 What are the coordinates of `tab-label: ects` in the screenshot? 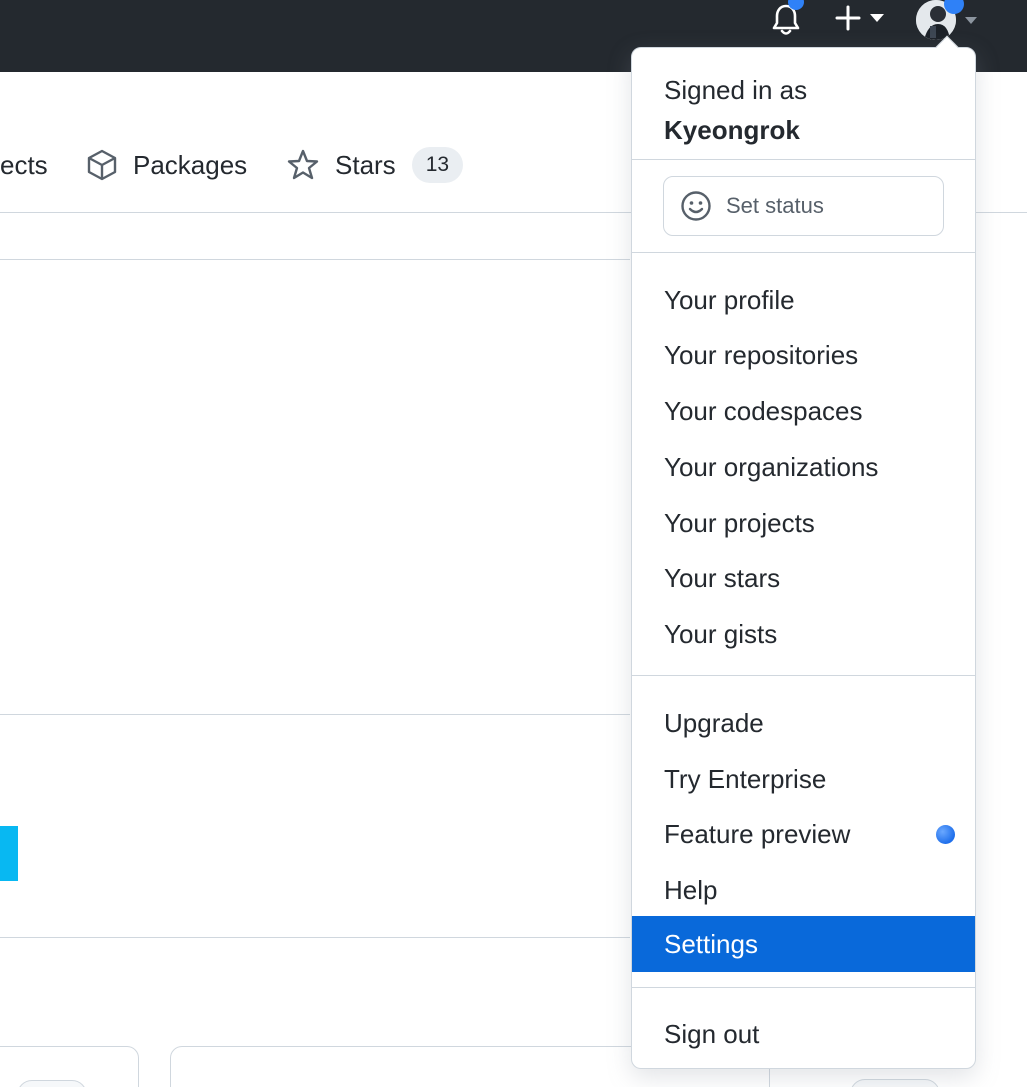 It's located at (24, 164).